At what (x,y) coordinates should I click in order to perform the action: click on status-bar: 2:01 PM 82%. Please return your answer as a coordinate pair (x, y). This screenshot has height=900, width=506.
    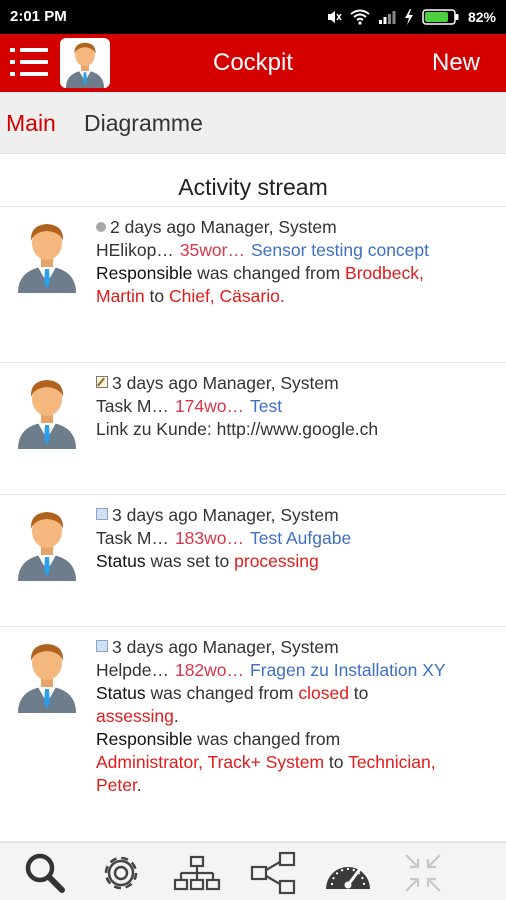
    Looking at the image, I should click on (253, 17).